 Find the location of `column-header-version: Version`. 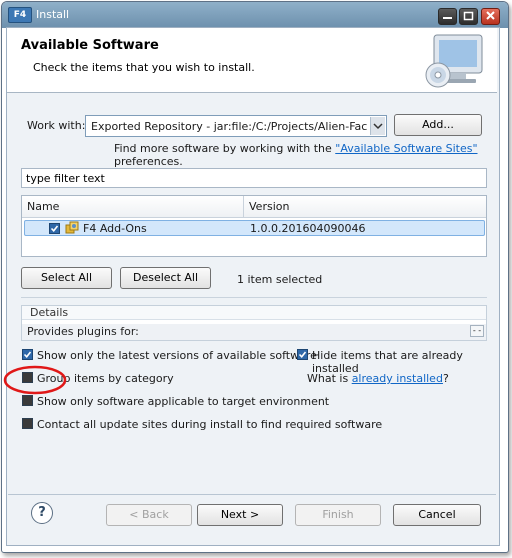

column-header-version: Version is located at coordinates (365, 207).